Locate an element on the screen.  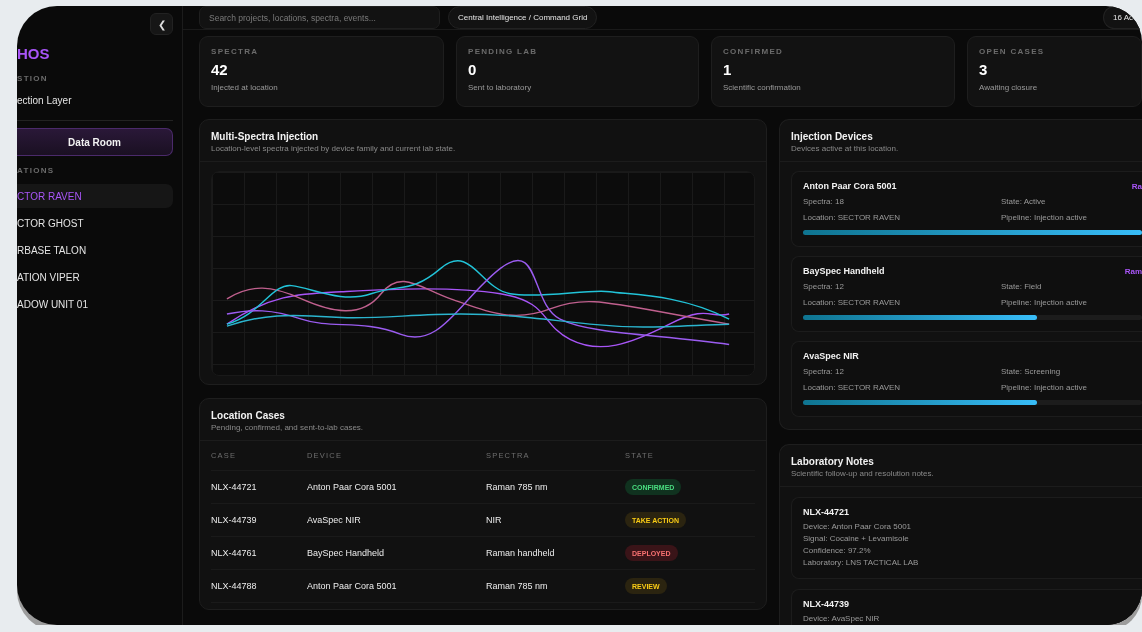
device-cell-text: AvaSpec NIR is located at coordinates (334, 520).